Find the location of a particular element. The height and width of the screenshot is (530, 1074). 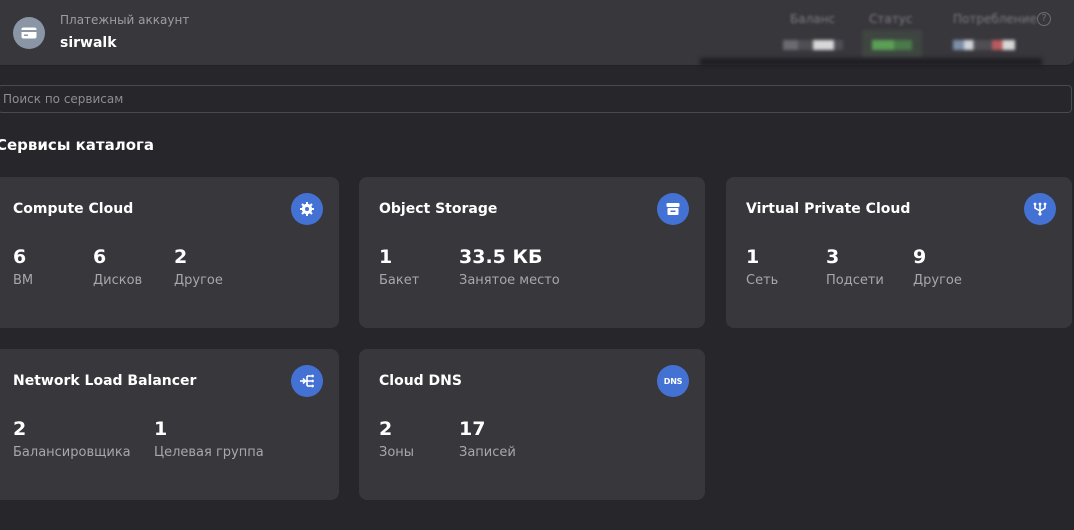

service-card-compute-cloud: Compute Cloud 6 ВМ 6 Дисков 2 Другое is located at coordinates (169, 252).